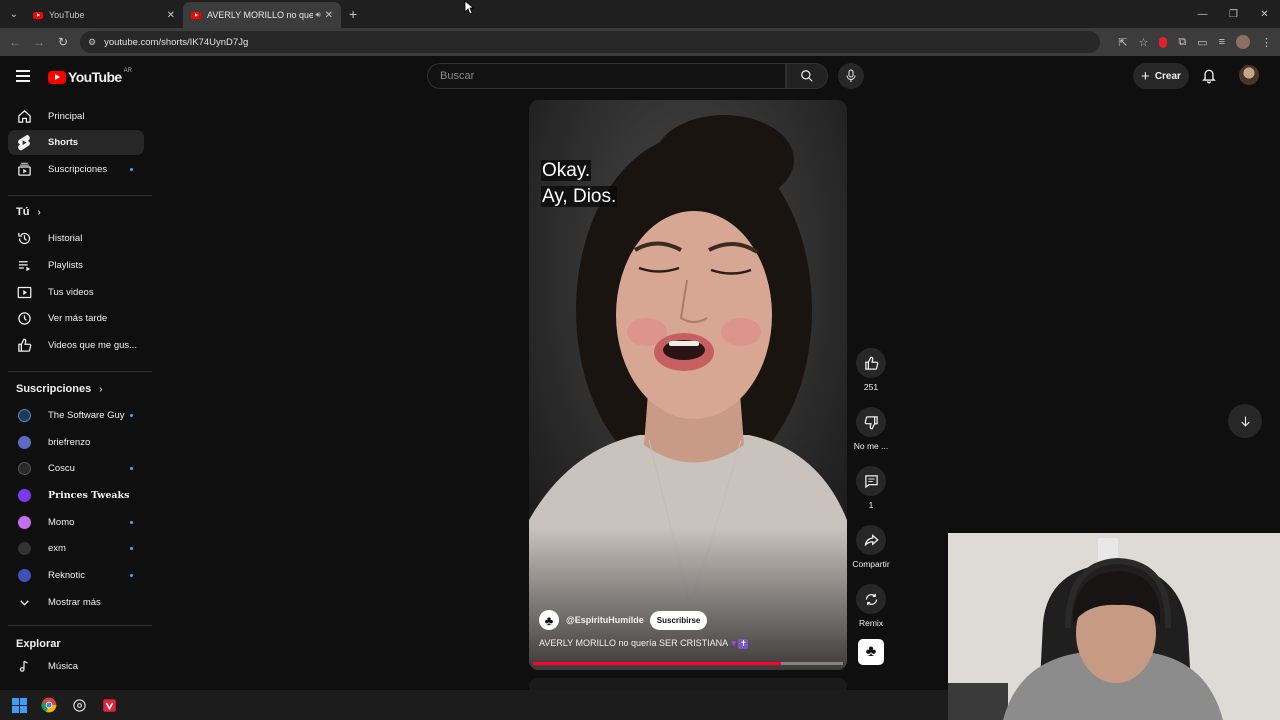 This screenshot has height=720, width=1280. I want to click on youtube-header: YouTube AR Buscar + Crear, so click(640, 77).